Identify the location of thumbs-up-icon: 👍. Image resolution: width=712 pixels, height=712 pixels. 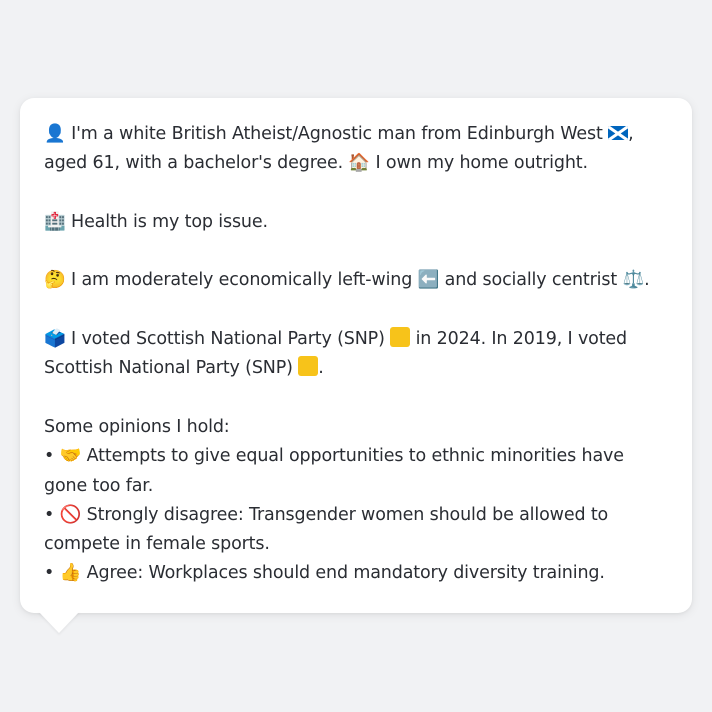
(70, 573).